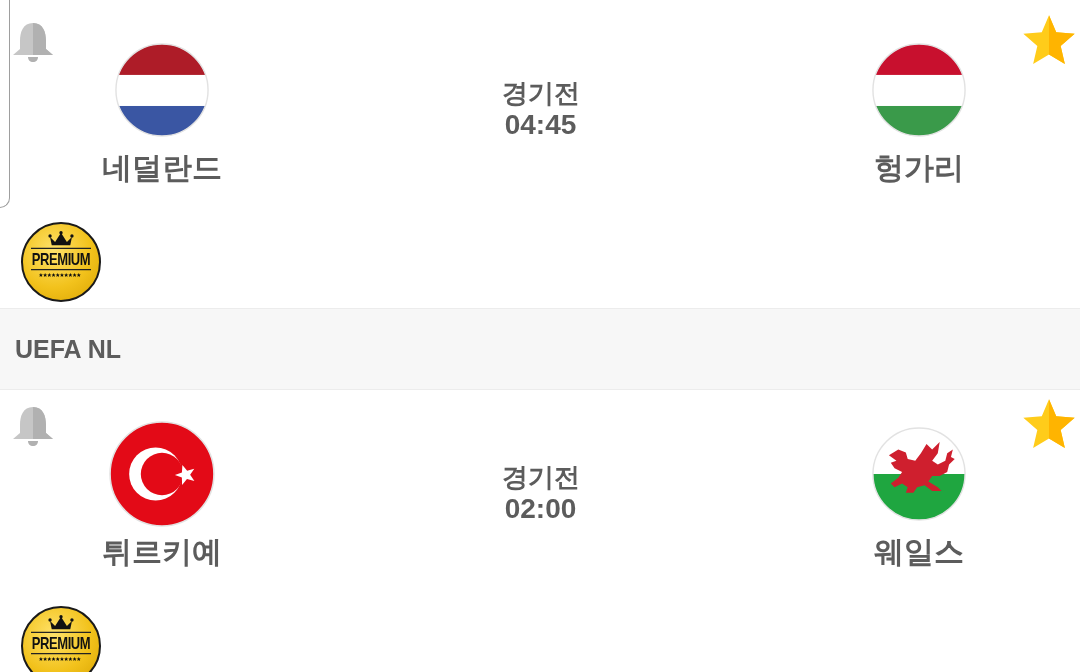 This screenshot has height=672, width=1080. What do you see at coordinates (68, 349) in the screenshot?
I see `league-name: UEFA NL` at bounding box center [68, 349].